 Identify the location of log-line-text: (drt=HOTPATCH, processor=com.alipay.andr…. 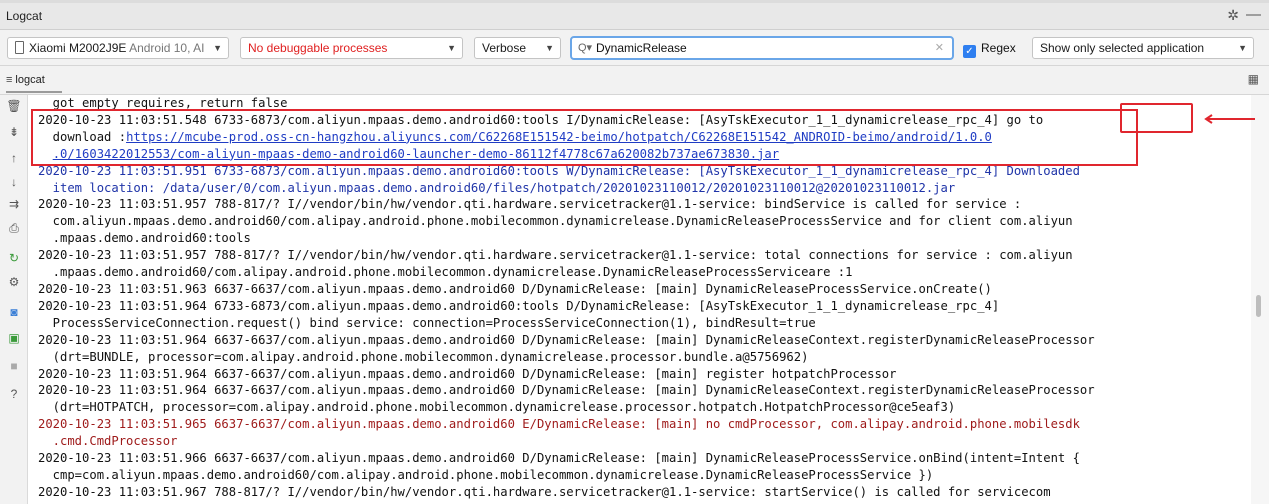
(497, 407).